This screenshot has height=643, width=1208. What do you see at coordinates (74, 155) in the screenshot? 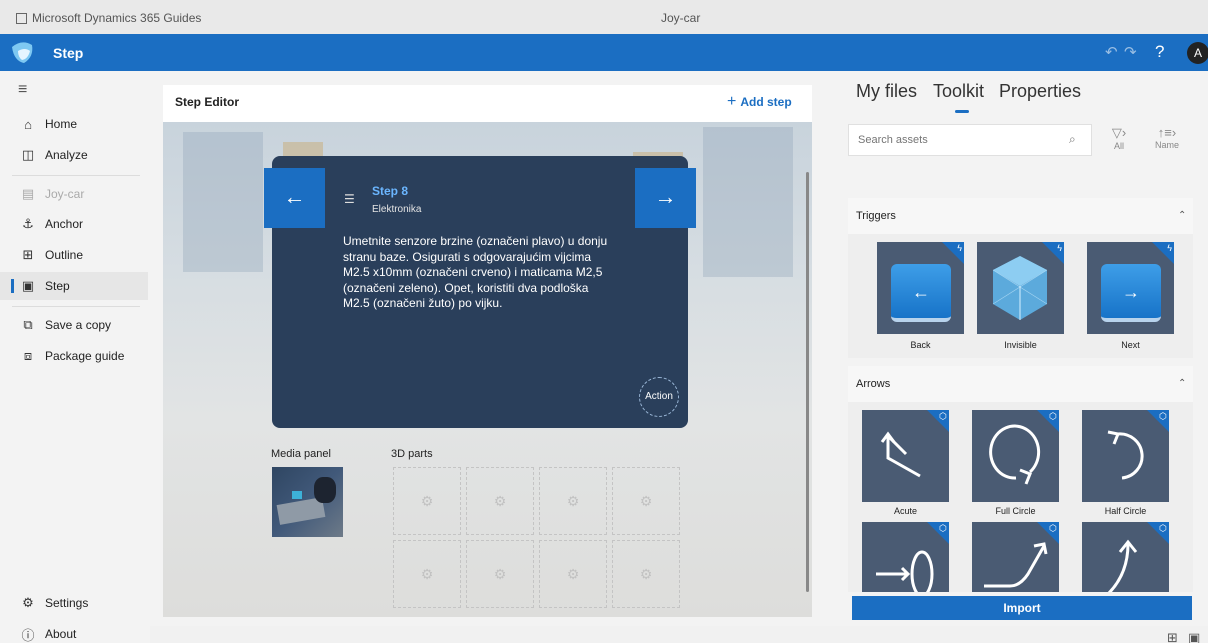
I see `nav-item-analyze: ◫ Analyze` at bounding box center [74, 155].